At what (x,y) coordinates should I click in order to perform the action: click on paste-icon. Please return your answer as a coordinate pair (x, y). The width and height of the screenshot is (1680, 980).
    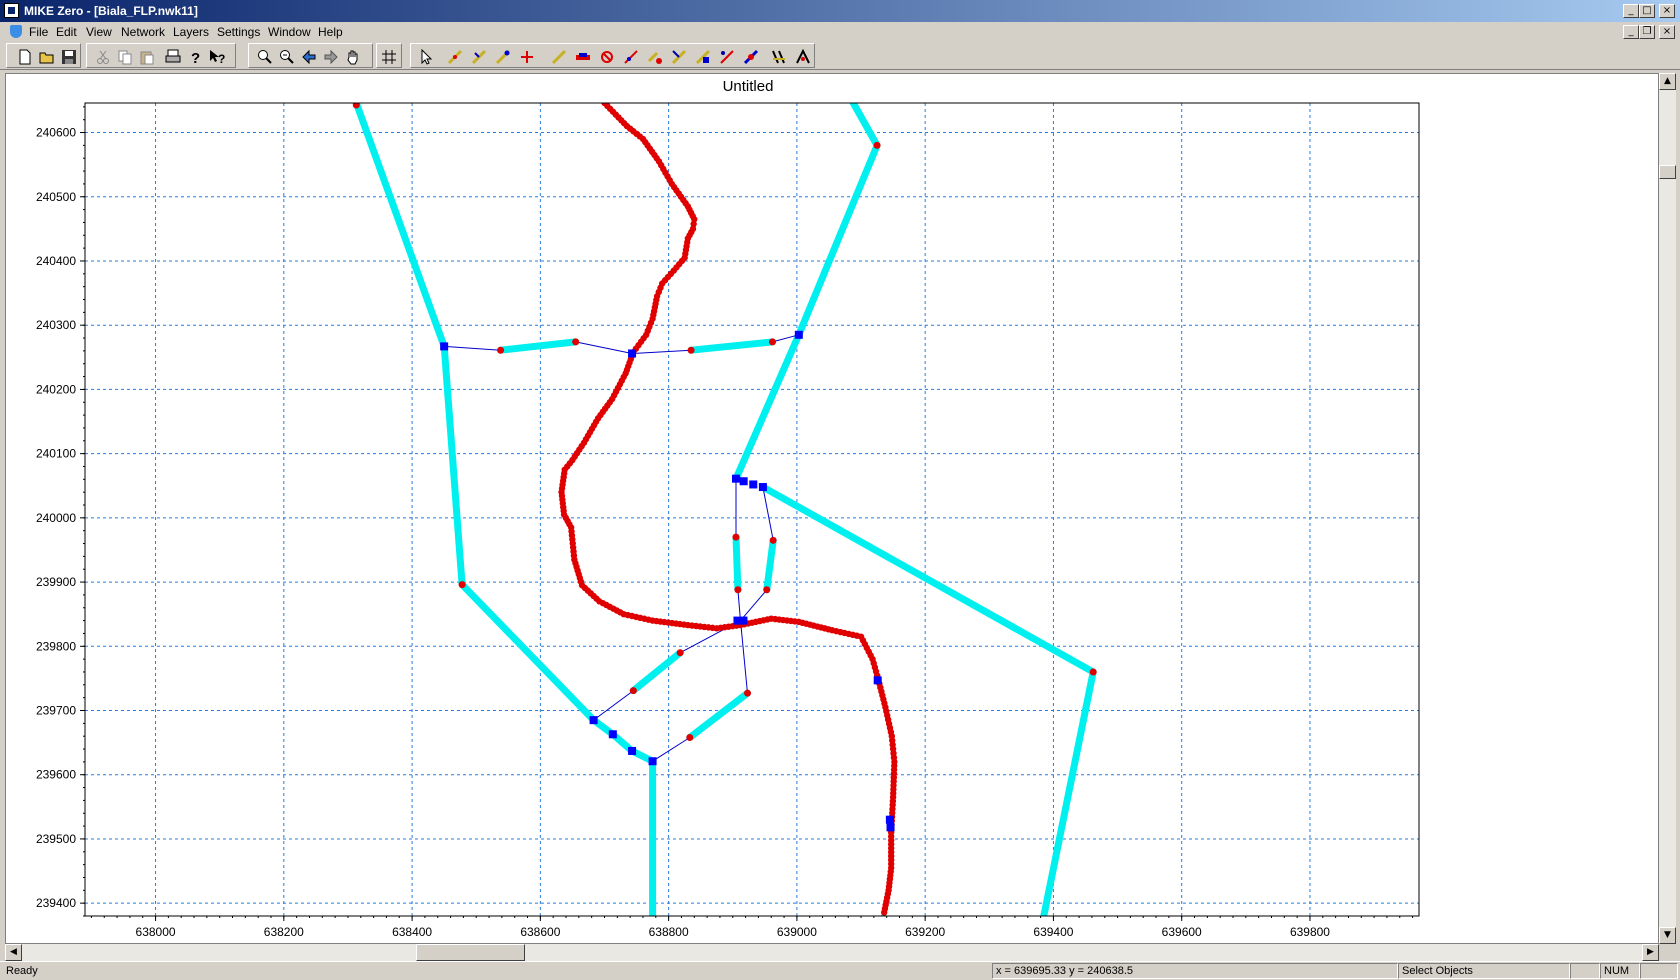
    Looking at the image, I should click on (147, 57).